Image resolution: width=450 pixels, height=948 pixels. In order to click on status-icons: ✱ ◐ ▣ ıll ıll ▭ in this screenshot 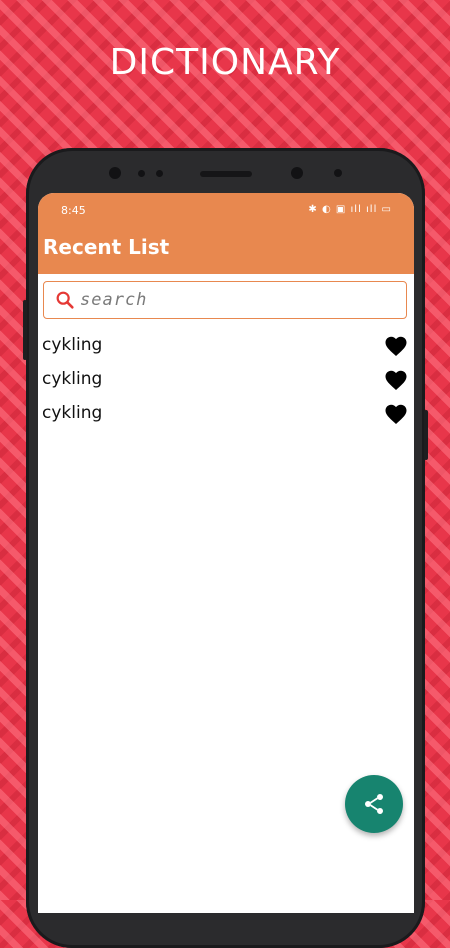, I will do `click(350, 209)`.